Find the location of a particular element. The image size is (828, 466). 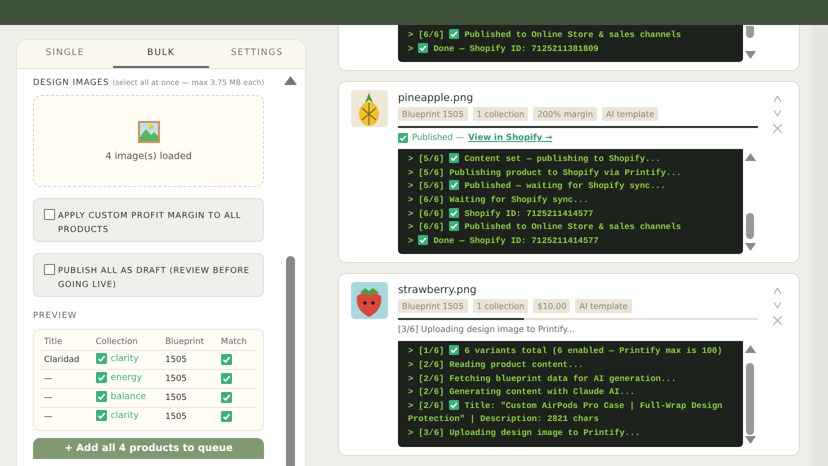

option-card: APPLY CUSTOM PROFIT MARGIN TO ALL PRODUCTS is located at coordinates (148, 220).